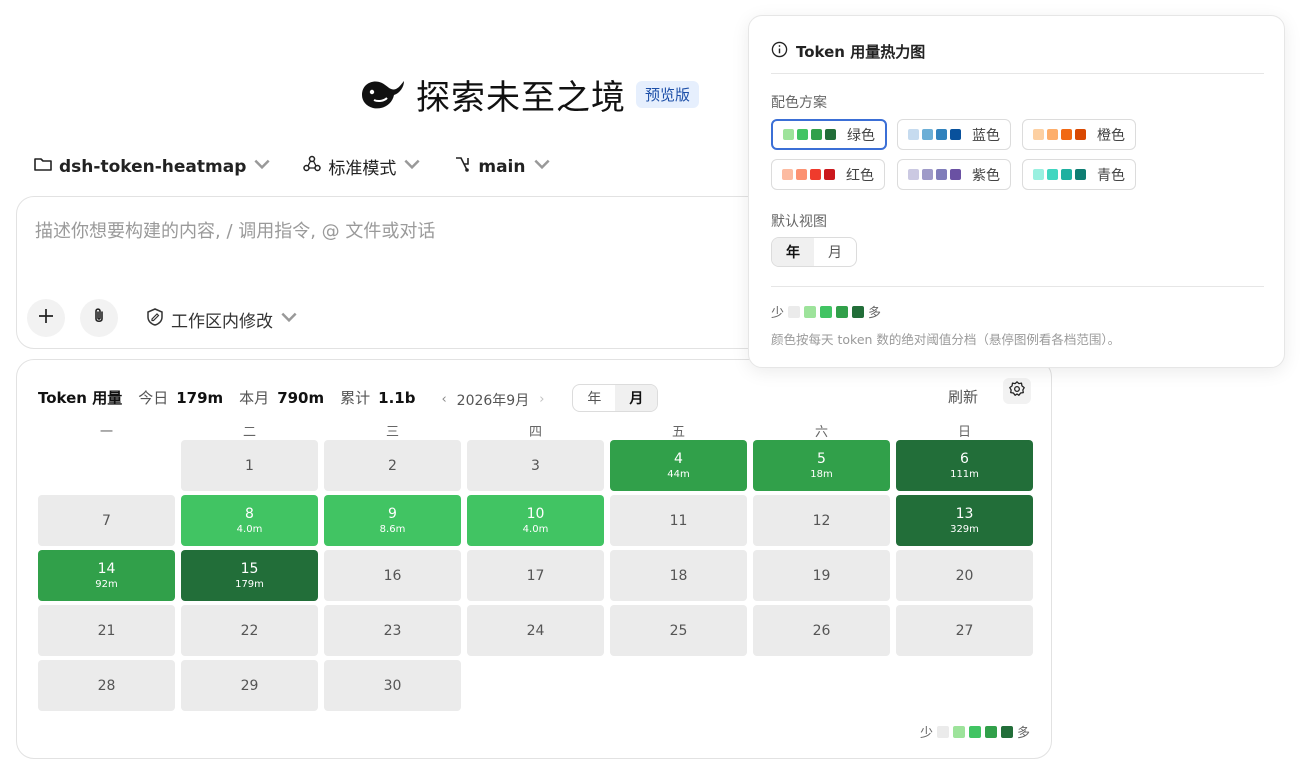 The width and height of the screenshot is (1300, 760). I want to click on context-toolbar: dsh-token-heatmap 标准模式 main, so click(292, 166).